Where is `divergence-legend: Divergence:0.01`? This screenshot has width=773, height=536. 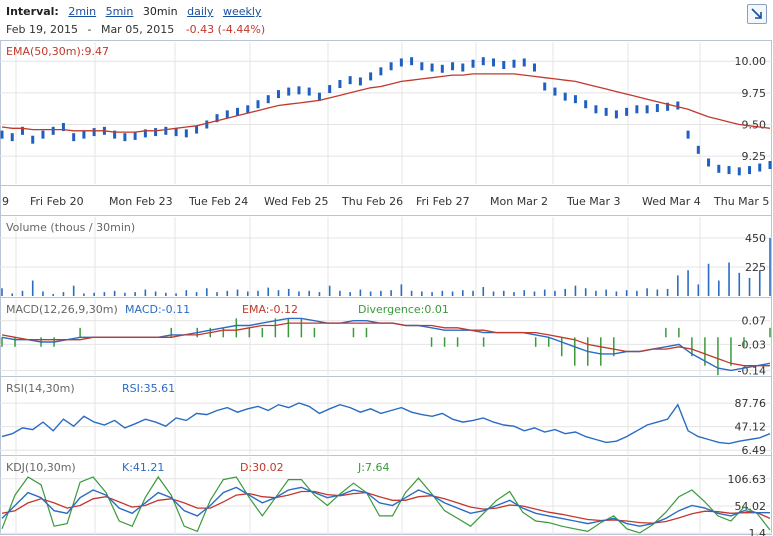
divergence-legend: Divergence:0.01 is located at coordinates (403, 309).